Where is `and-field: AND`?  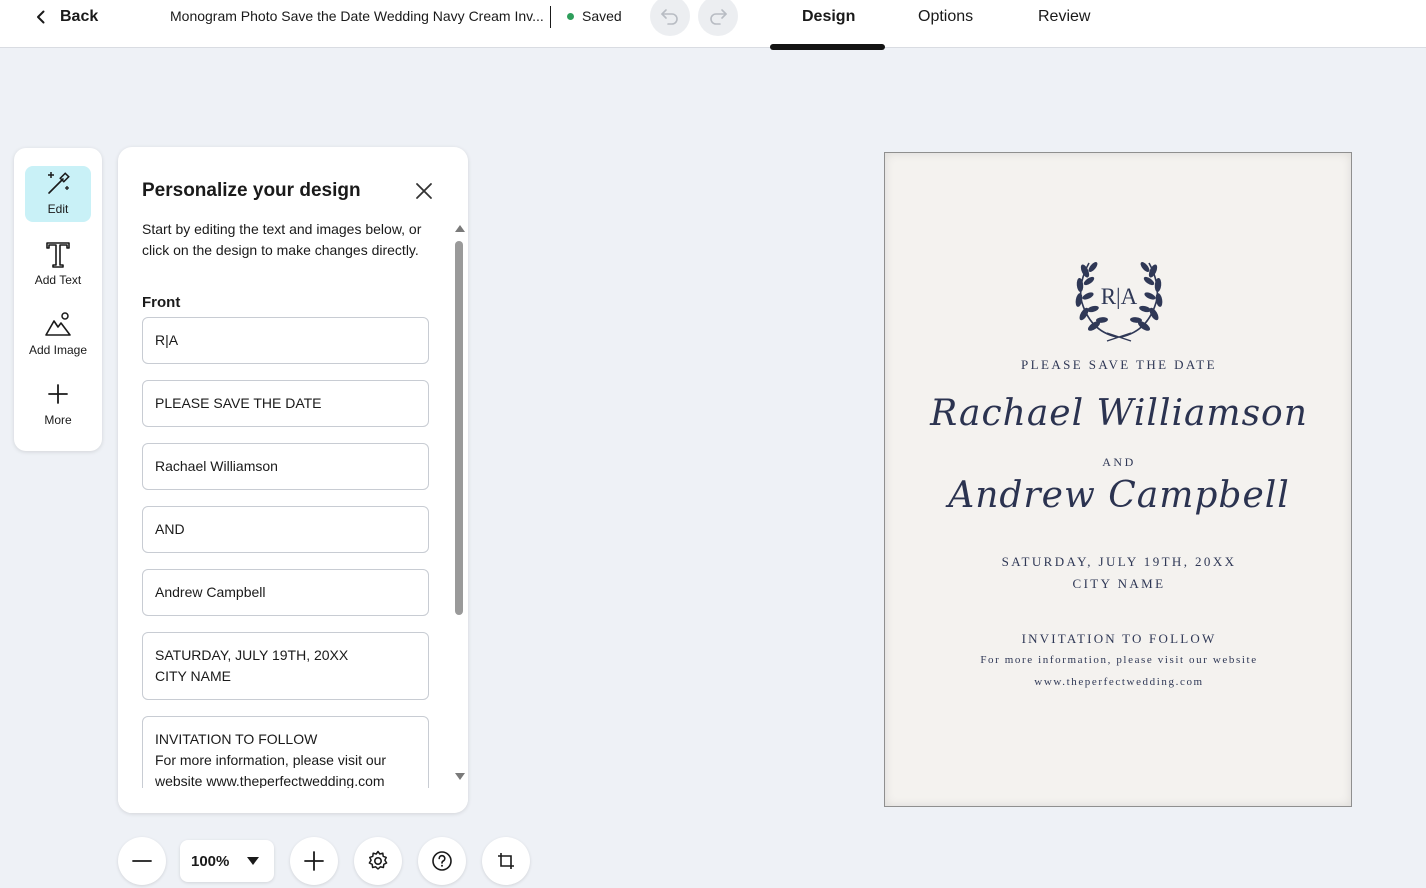 and-field: AND is located at coordinates (285, 529).